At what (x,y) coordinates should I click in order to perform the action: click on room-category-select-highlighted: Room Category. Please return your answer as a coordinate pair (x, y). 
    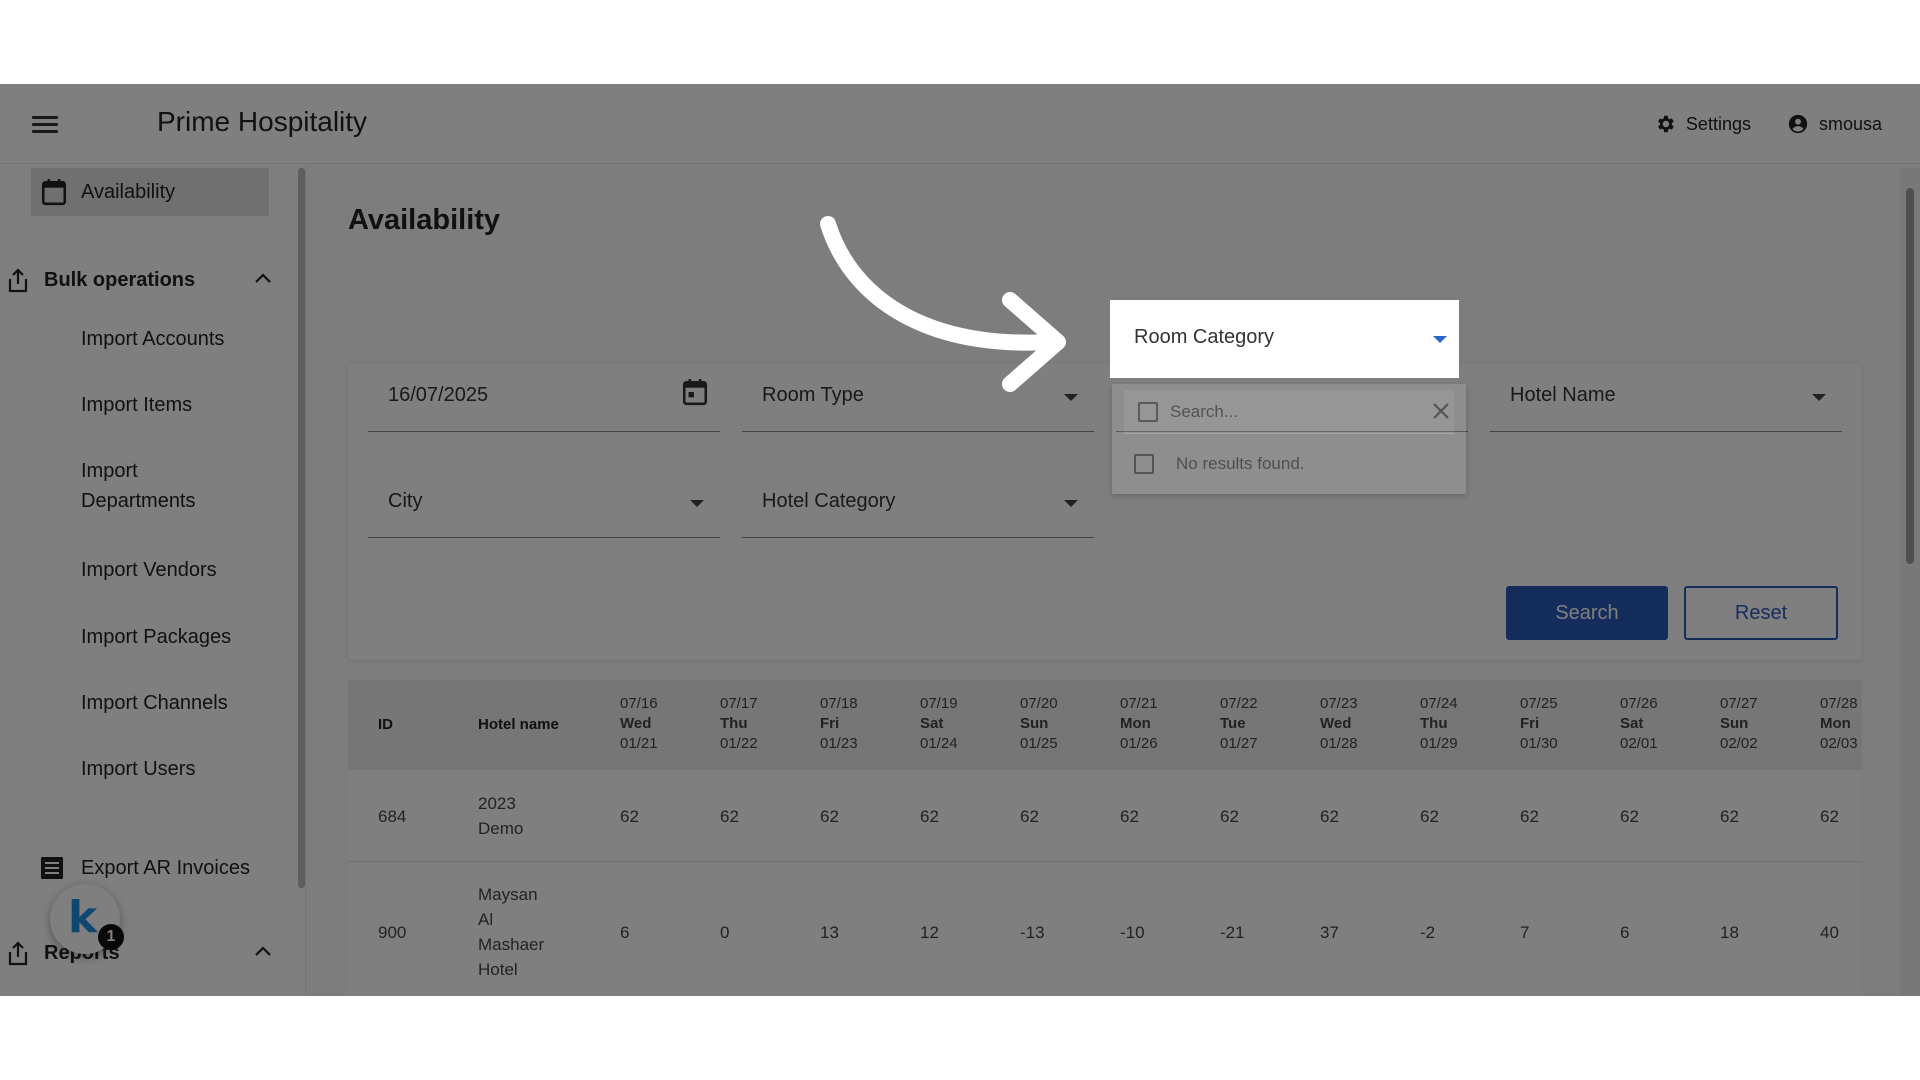
    Looking at the image, I should click on (1284, 339).